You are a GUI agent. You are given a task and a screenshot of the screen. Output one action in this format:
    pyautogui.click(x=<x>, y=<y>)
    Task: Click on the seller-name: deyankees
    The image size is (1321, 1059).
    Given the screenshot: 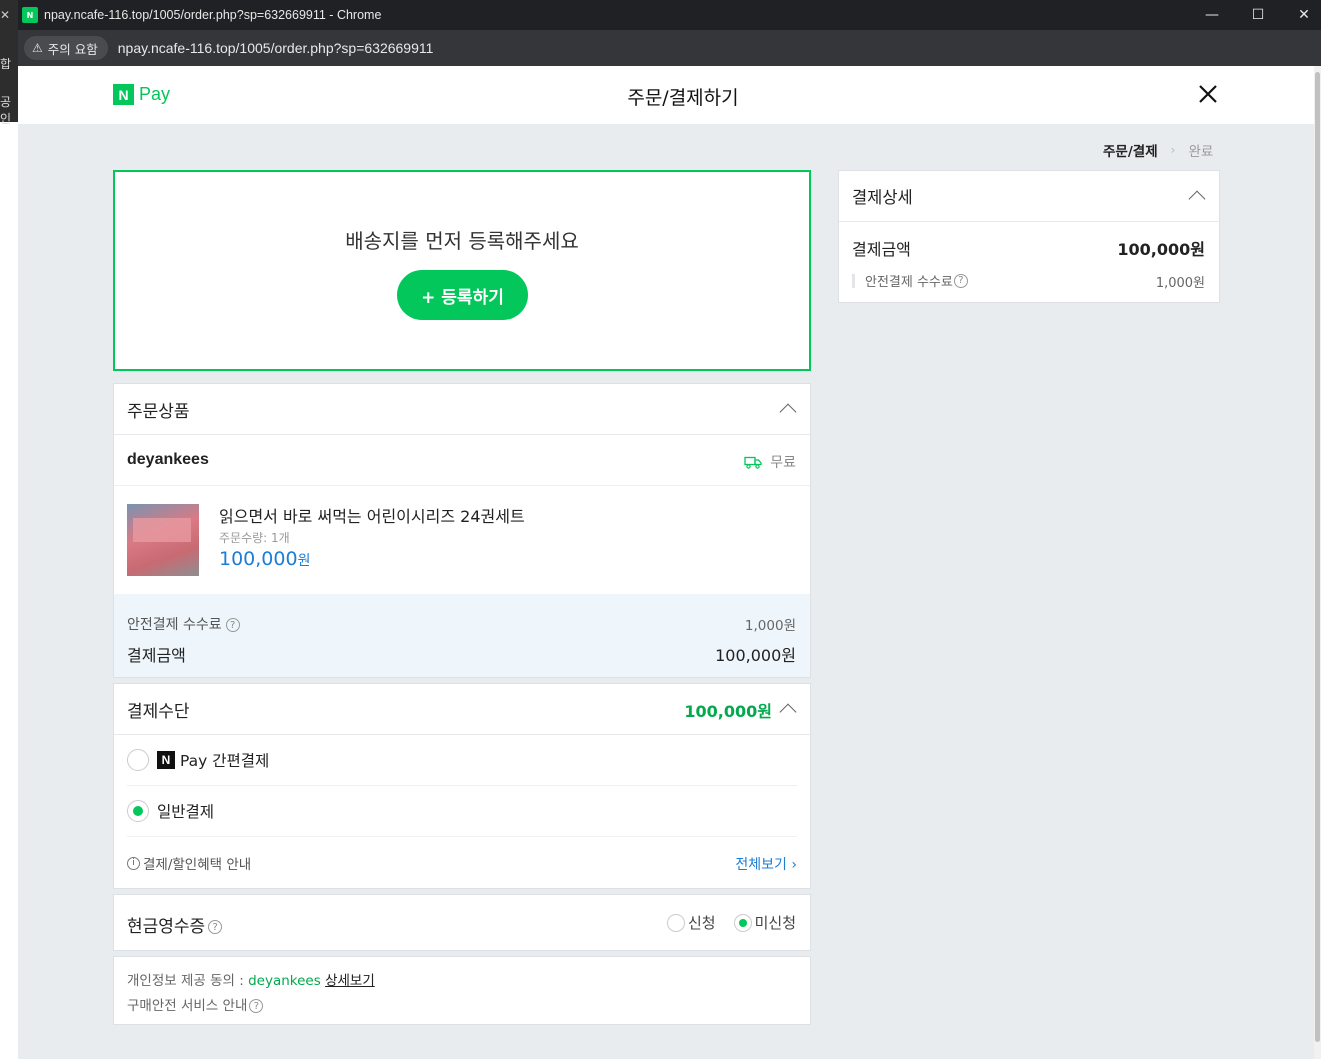 What is the action you would take?
    pyautogui.click(x=168, y=459)
    